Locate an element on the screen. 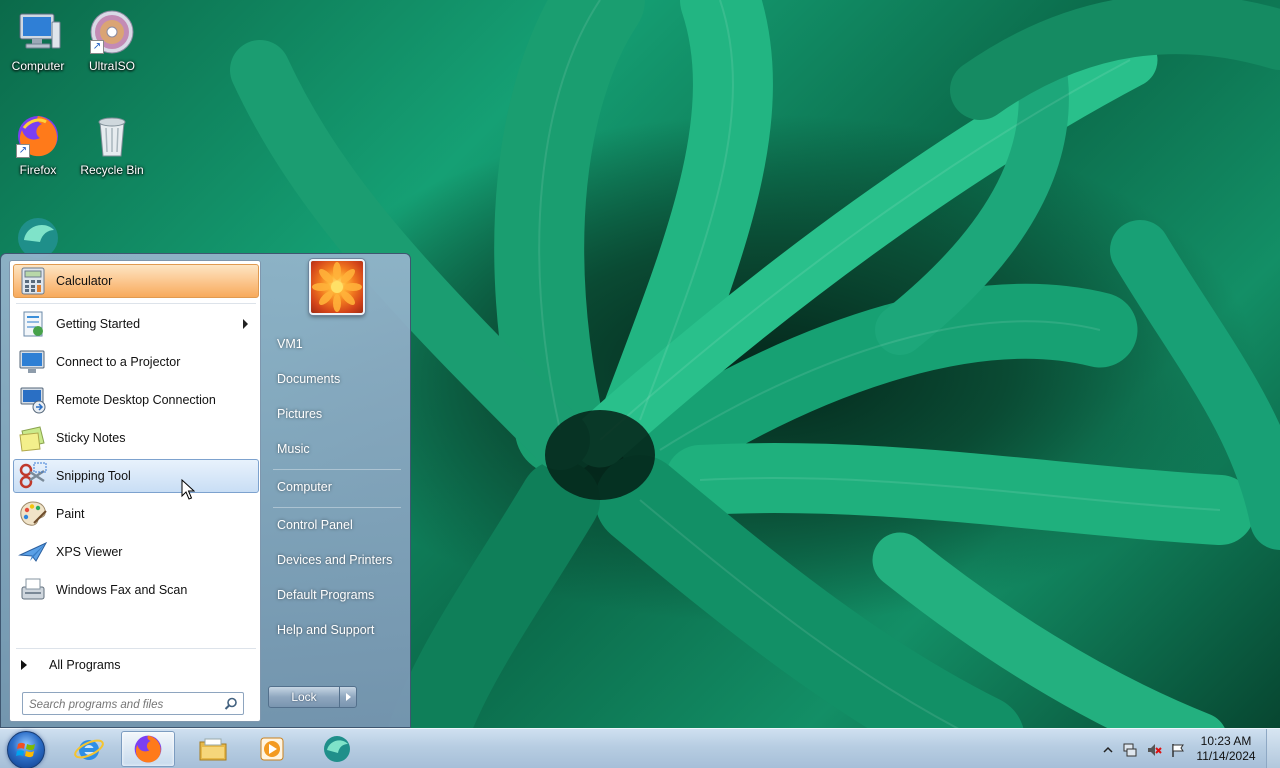 Image resolution: width=1280 pixels, height=768 pixels. pinned-separator is located at coordinates (136, 303).